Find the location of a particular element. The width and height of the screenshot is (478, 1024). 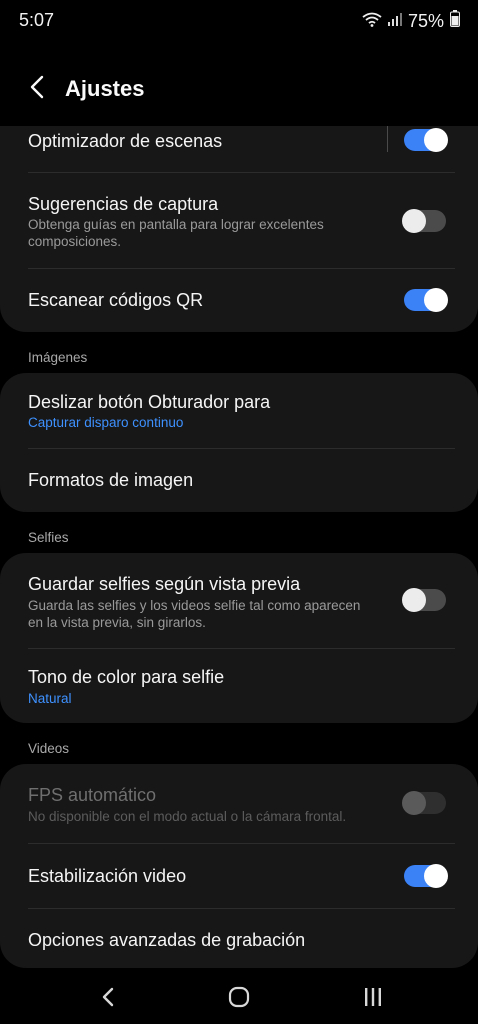

section-label-images: Imágenes is located at coordinates (58, 357).